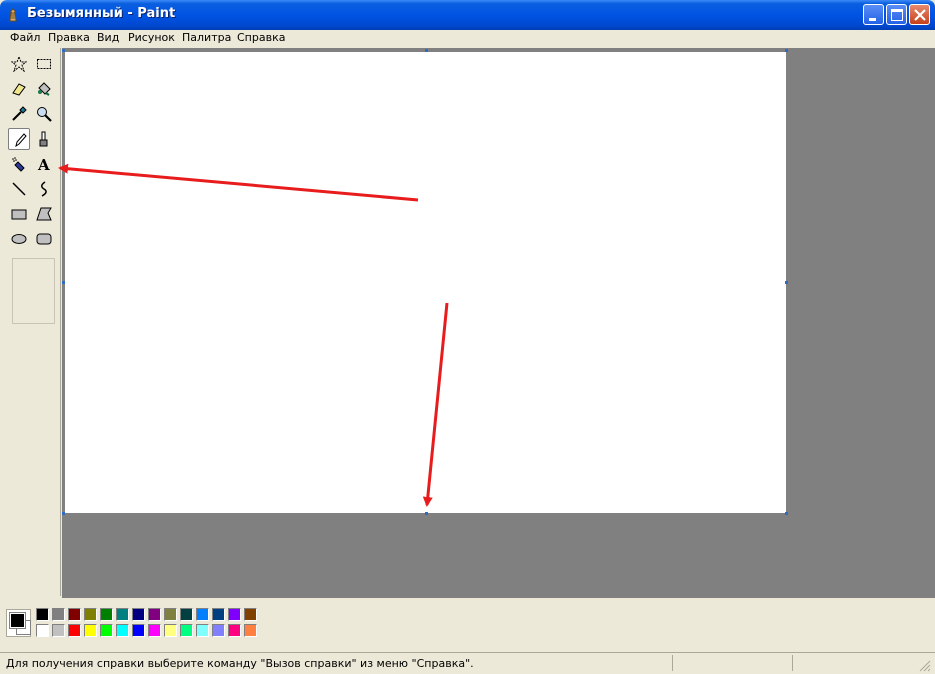 The height and width of the screenshot is (674, 935). I want to click on resize-handle-bottom, so click(426, 513).